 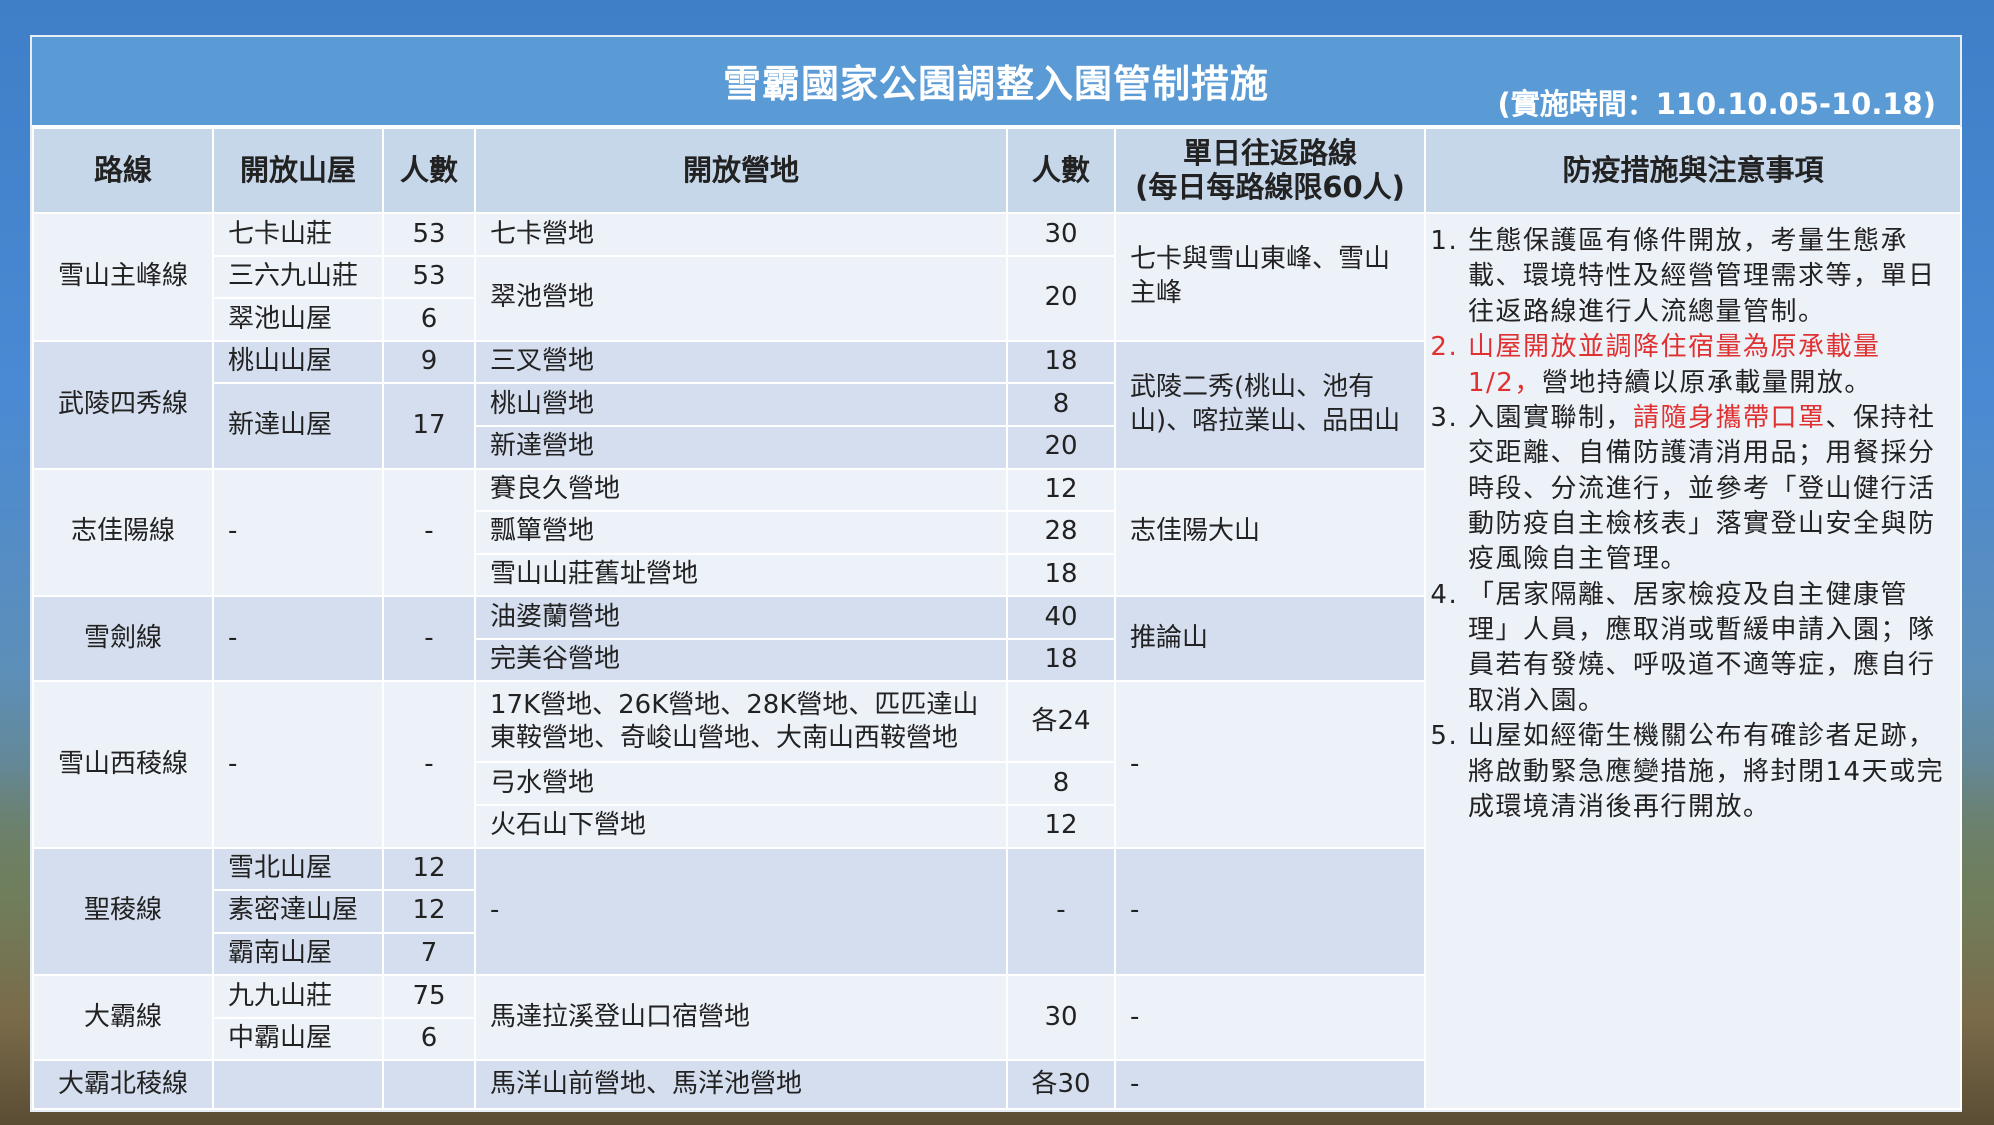 What do you see at coordinates (1061, 170) in the screenshot?
I see `header-camp-count: 人數` at bounding box center [1061, 170].